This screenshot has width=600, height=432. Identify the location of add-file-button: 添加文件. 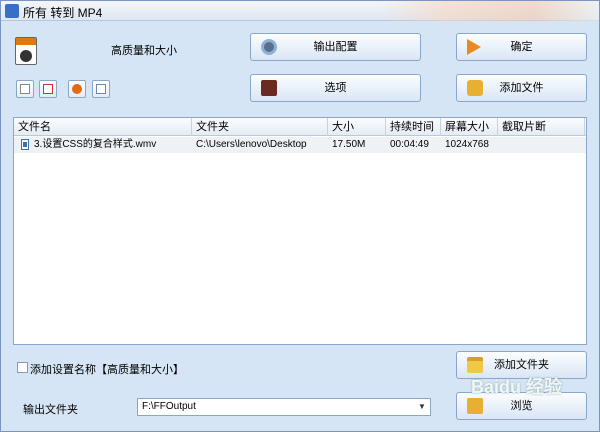
(521, 88).